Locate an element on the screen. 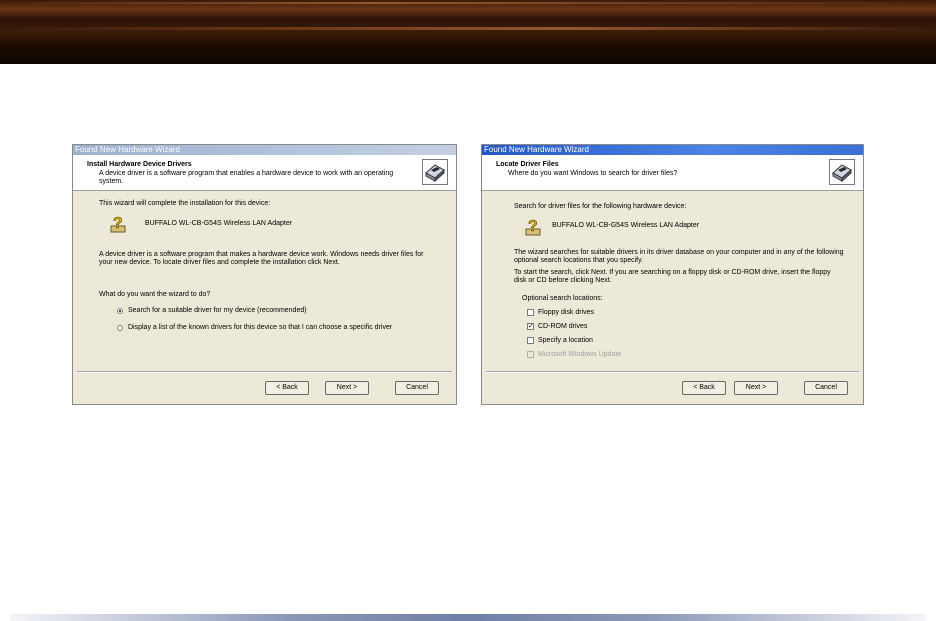  option-search-radio is located at coordinates (120, 311).